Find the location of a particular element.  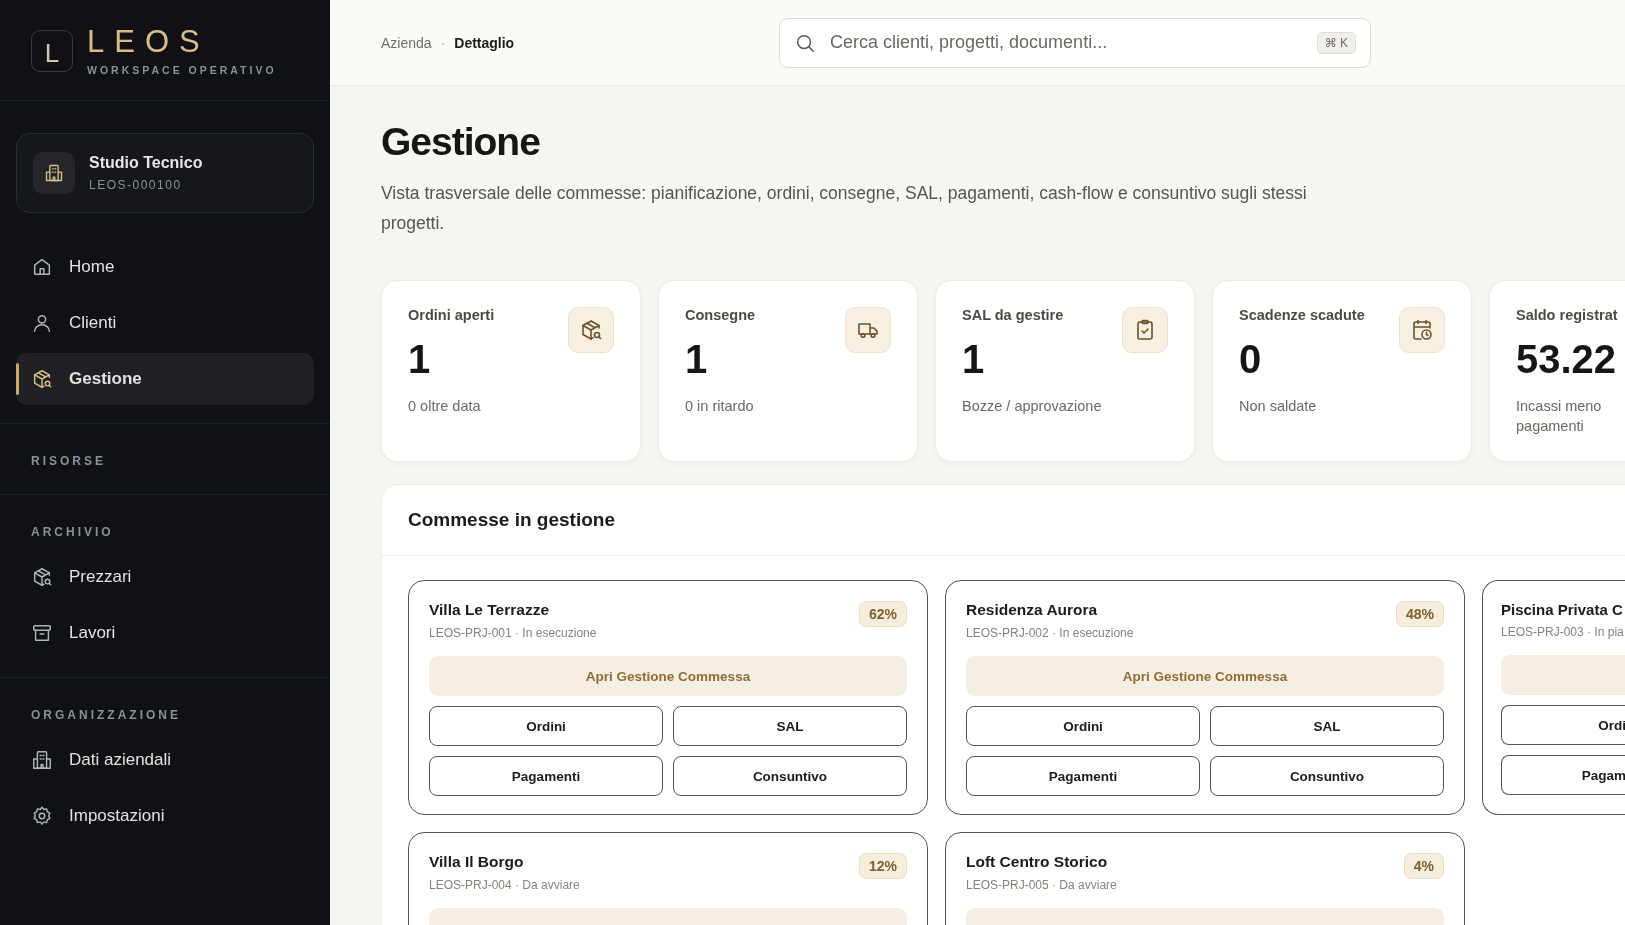

nav-item: Home is located at coordinates (165, 267).